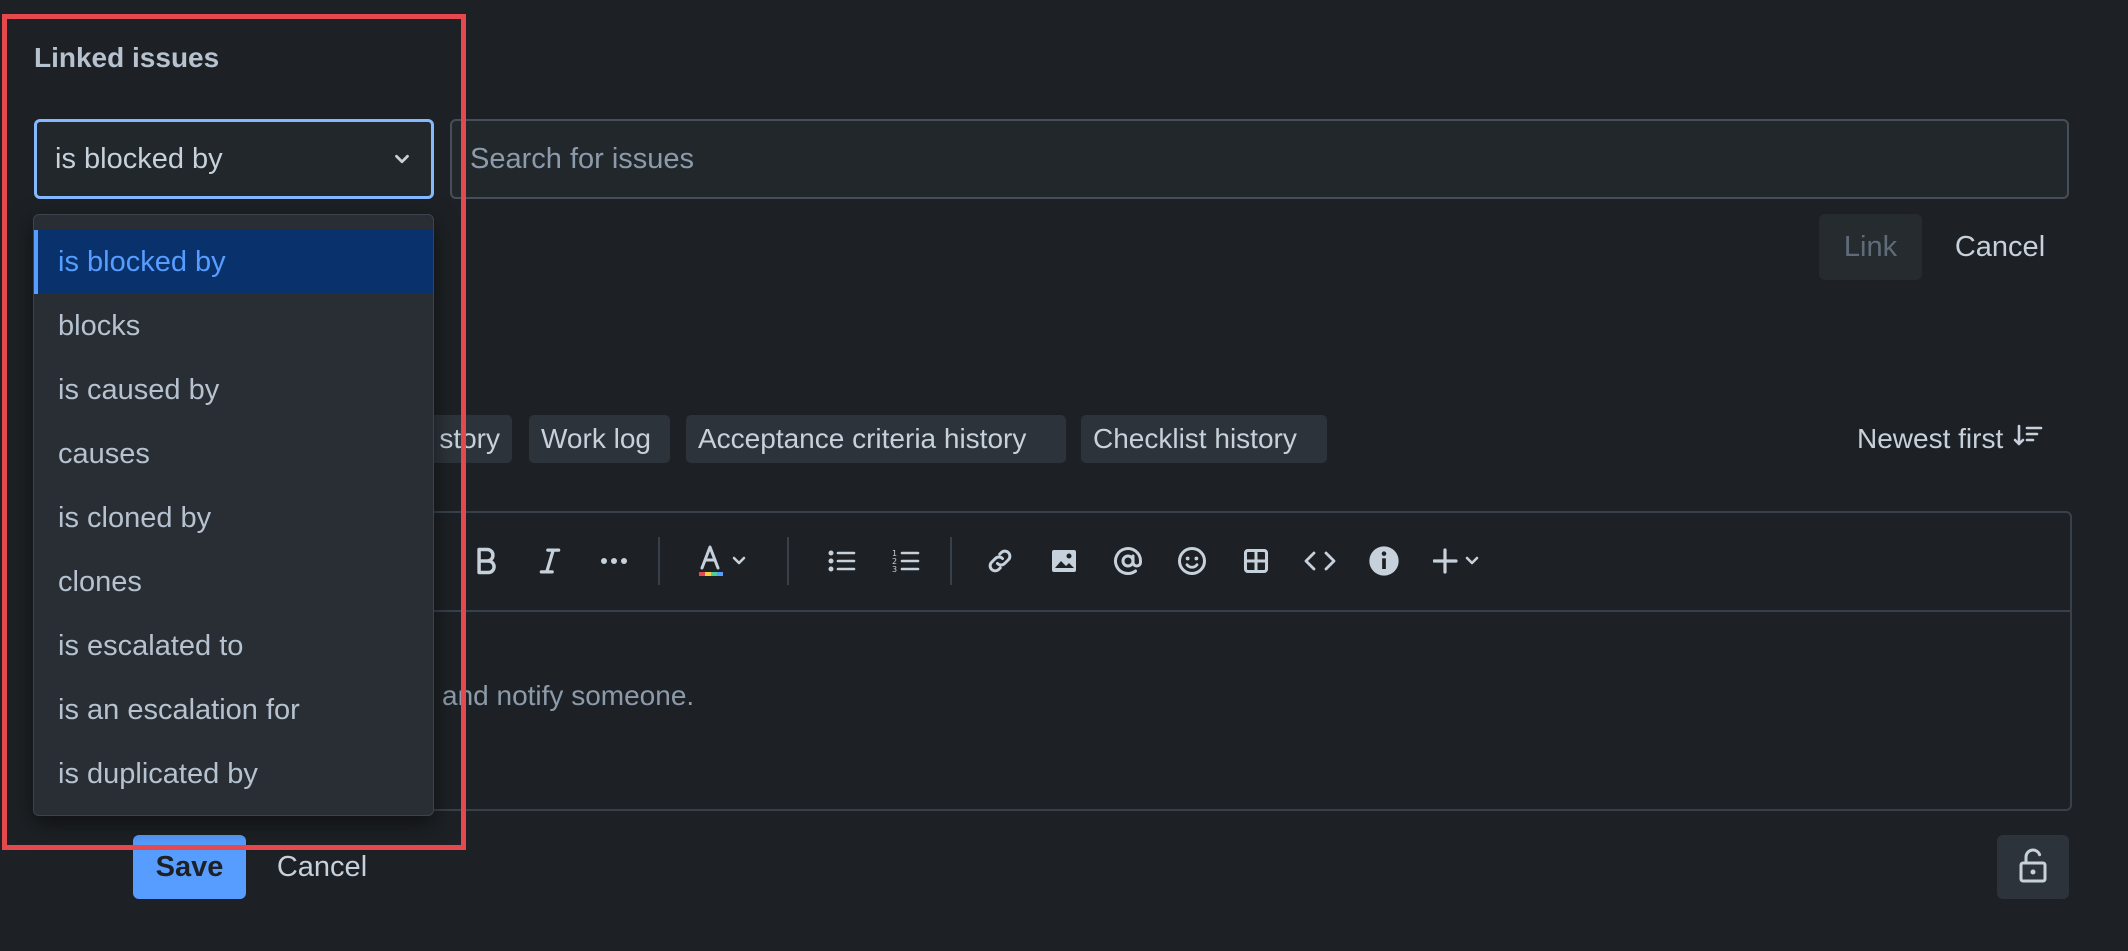 The image size is (2128, 951). I want to click on editor-toolbar-divider, so click(1246, 611).